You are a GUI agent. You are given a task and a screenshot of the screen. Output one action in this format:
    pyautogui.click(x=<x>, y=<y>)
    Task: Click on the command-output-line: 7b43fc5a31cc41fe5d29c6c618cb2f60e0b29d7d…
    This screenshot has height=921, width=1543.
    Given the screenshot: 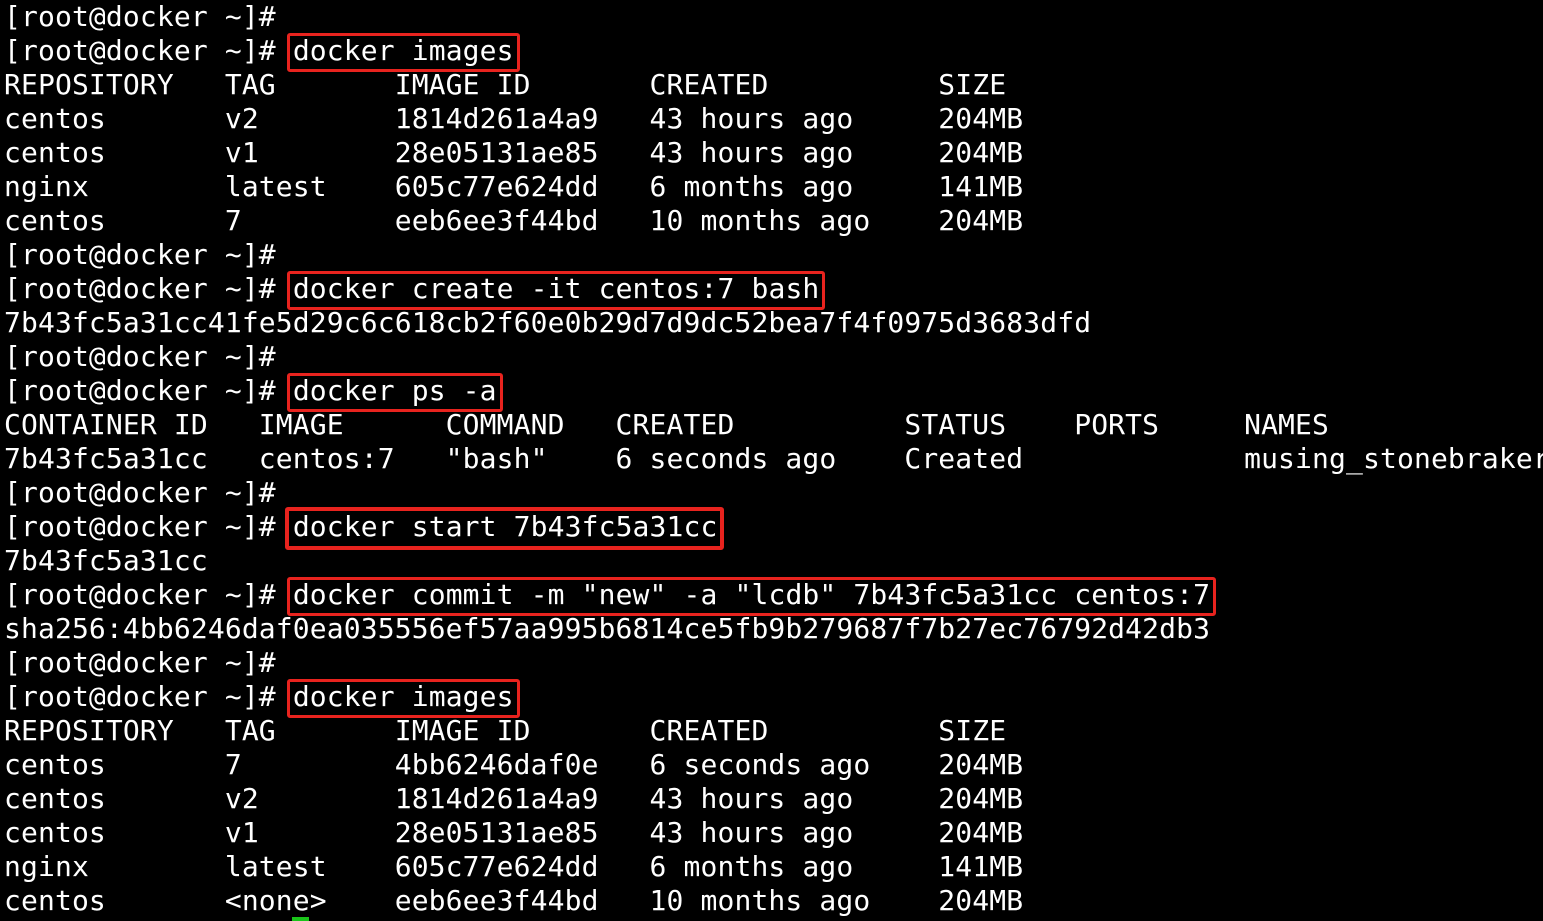 What is the action you would take?
    pyautogui.click(x=548, y=322)
    